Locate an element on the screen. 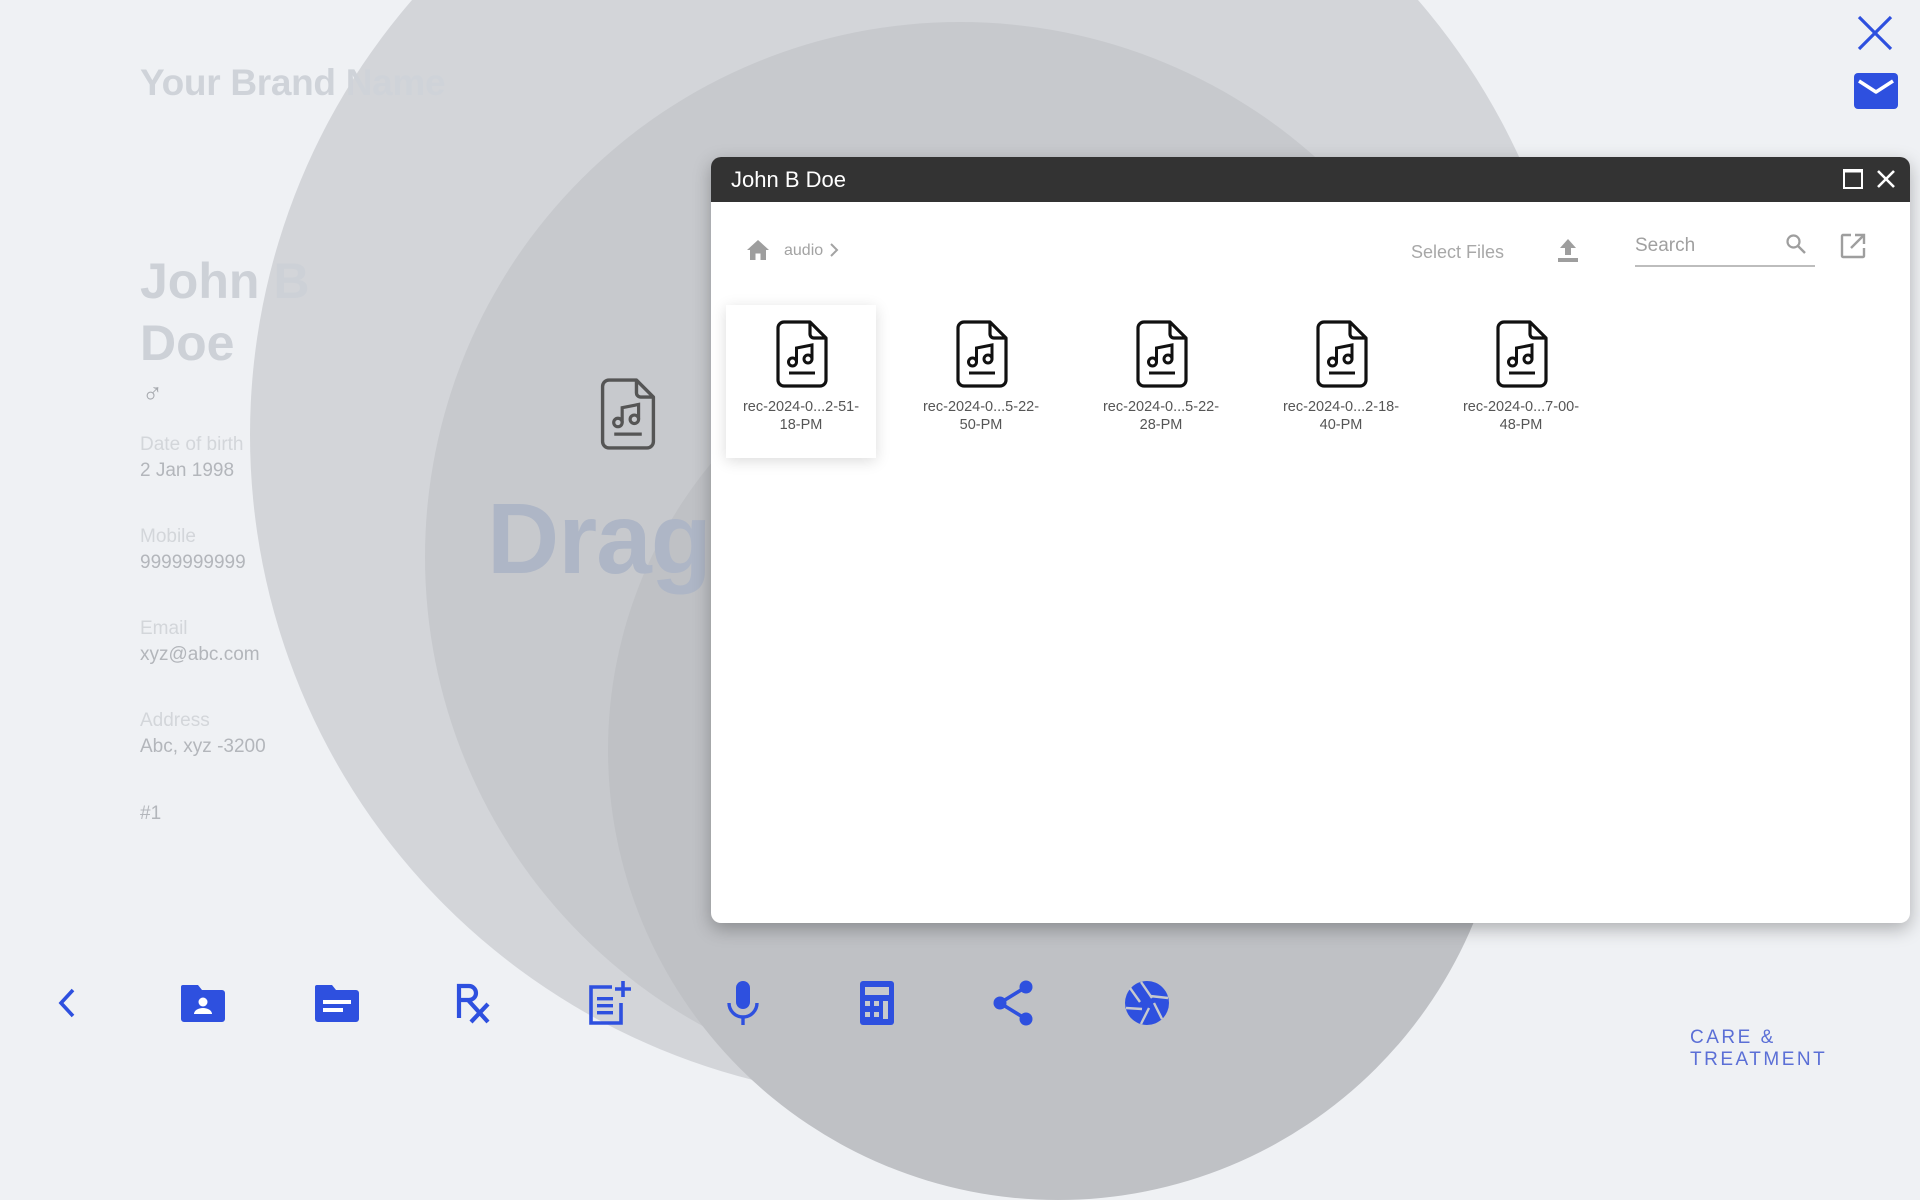  file-tile: rec-2024-0...7-00- 48-PM is located at coordinates (1521, 381).